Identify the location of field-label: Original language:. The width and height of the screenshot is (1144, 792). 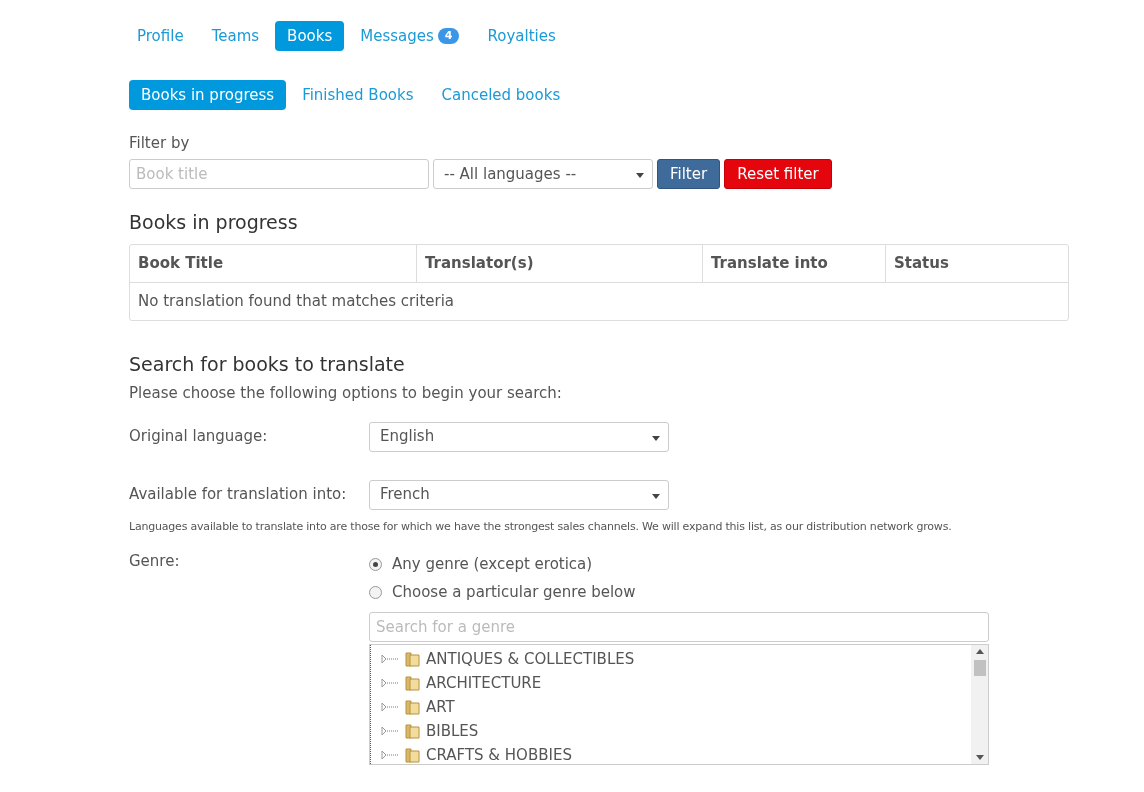
(199, 437).